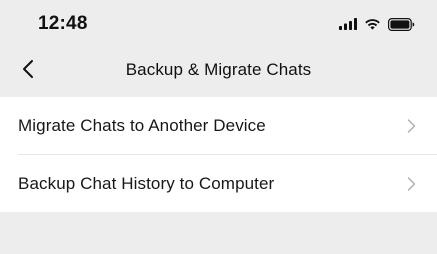 The image size is (437, 254). I want to click on wifi-icon, so click(372, 24).